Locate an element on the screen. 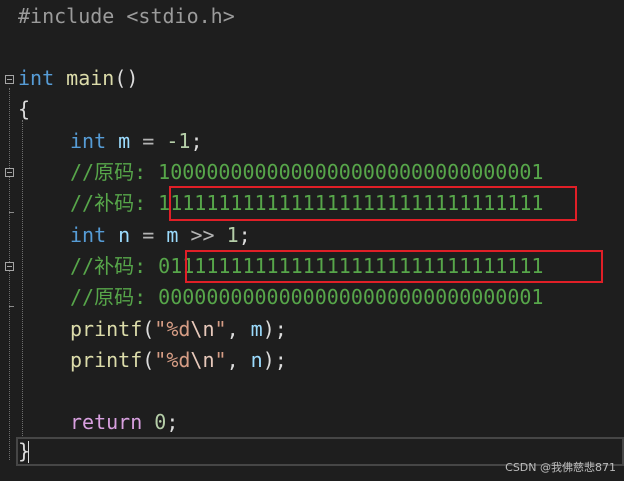  printf-n-close: ); is located at coordinates (274, 360).